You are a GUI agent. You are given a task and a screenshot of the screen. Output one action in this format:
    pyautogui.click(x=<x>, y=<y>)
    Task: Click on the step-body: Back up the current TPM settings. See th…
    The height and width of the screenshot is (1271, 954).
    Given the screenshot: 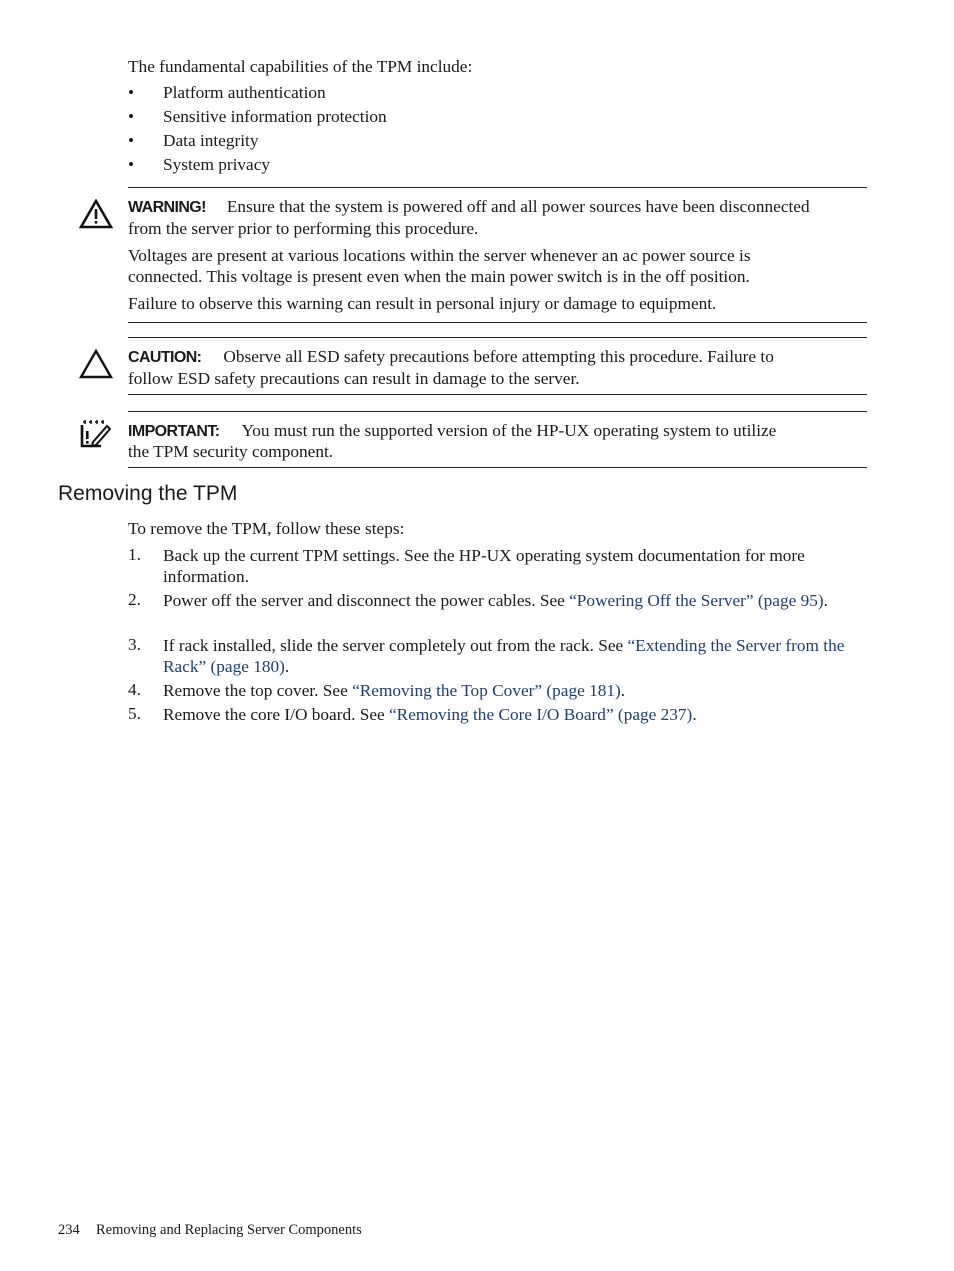 What is the action you would take?
    pyautogui.click(x=484, y=566)
    